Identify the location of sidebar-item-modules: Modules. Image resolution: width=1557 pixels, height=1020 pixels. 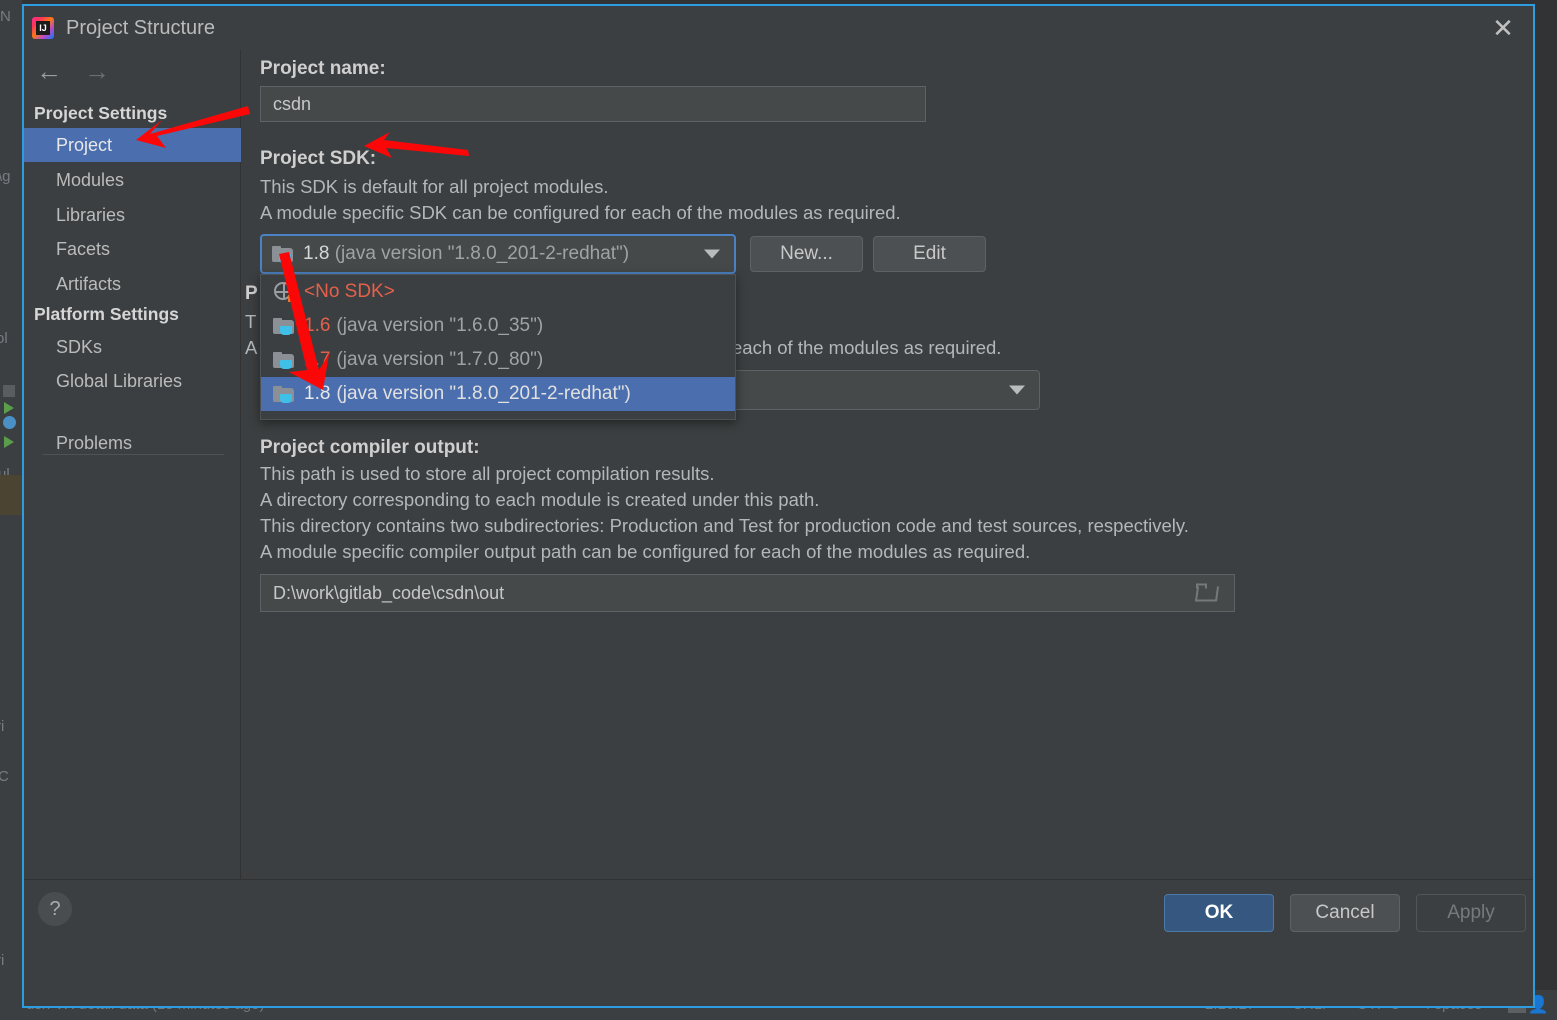
(132, 180).